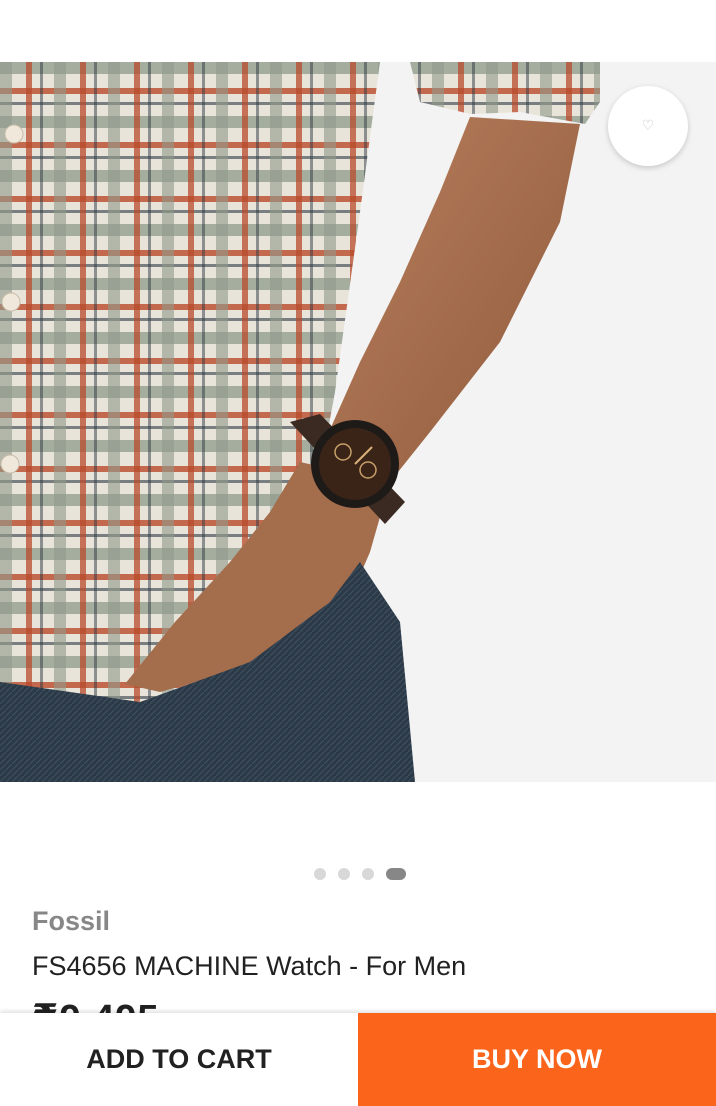 This screenshot has width=716, height=1106. I want to click on wishlist-button: ♡, so click(648, 126).